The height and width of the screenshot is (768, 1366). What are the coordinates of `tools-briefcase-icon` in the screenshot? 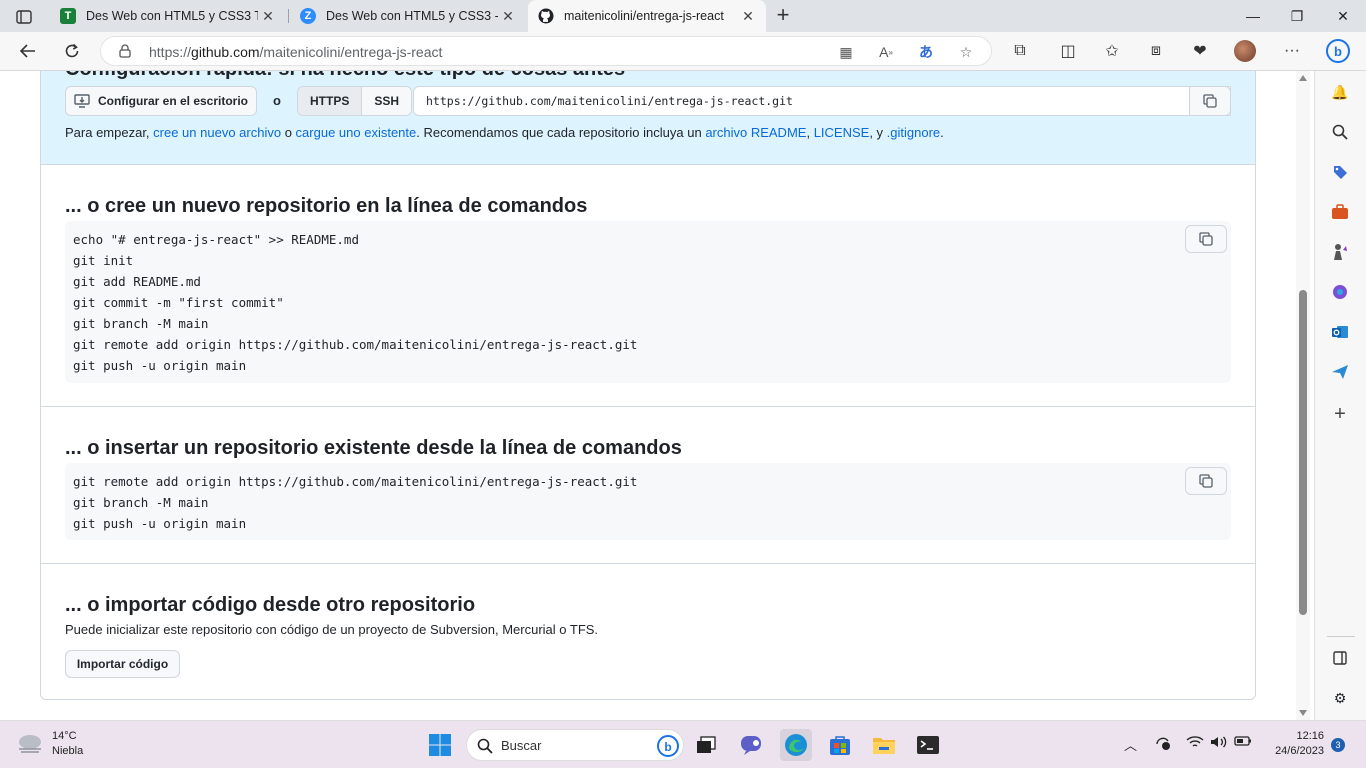 It's located at (1340, 212).